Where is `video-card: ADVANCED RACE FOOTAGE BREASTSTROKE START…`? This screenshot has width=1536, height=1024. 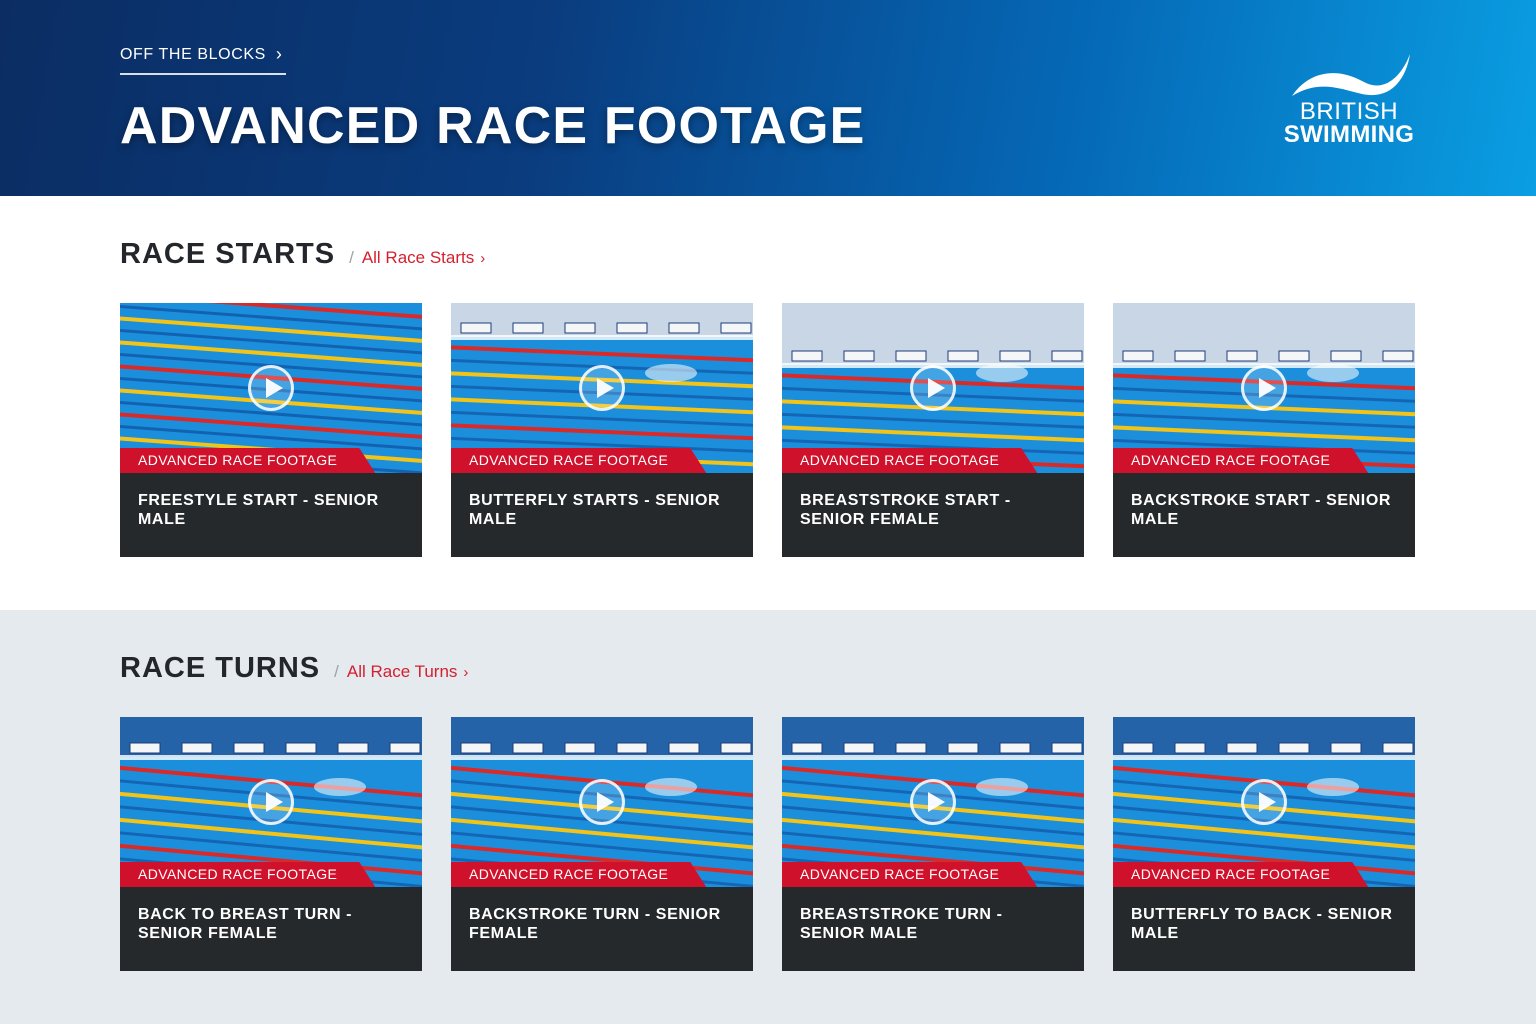
video-card: ADVANCED RACE FOOTAGE BREASTSTROKE START… is located at coordinates (933, 430).